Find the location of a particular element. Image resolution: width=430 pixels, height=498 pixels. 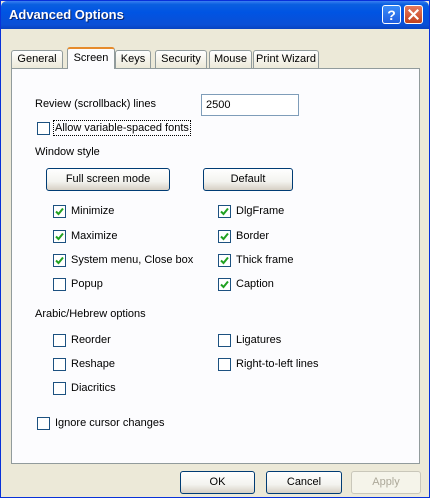

thick-frame-label: Thick frame is located at coordinates (265, 260).